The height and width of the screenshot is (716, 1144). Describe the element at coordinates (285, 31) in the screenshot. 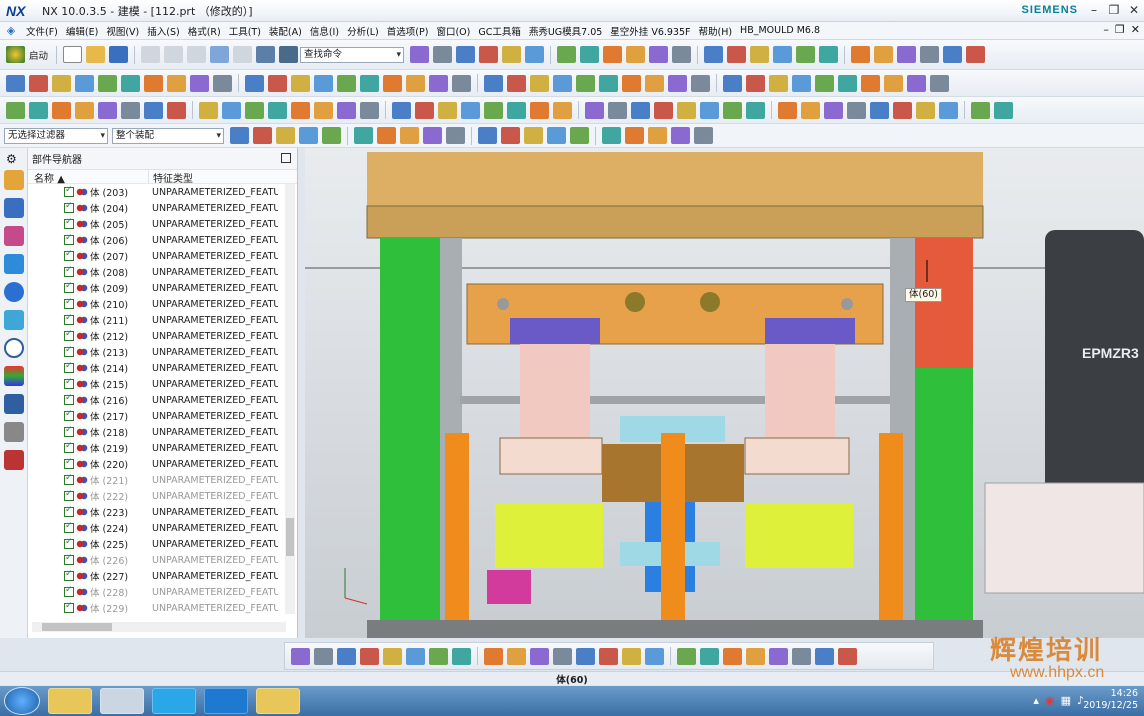

I see `menu-item: 装配(A)` at that location.